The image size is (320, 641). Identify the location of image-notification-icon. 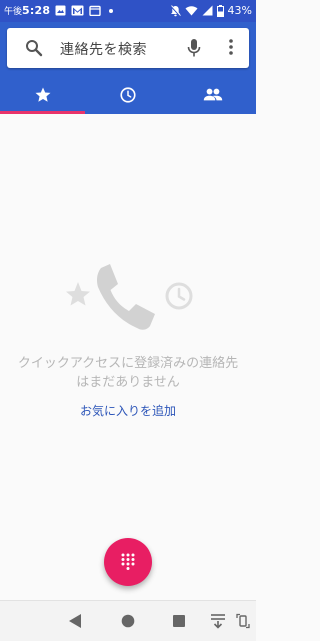
(60, 10).